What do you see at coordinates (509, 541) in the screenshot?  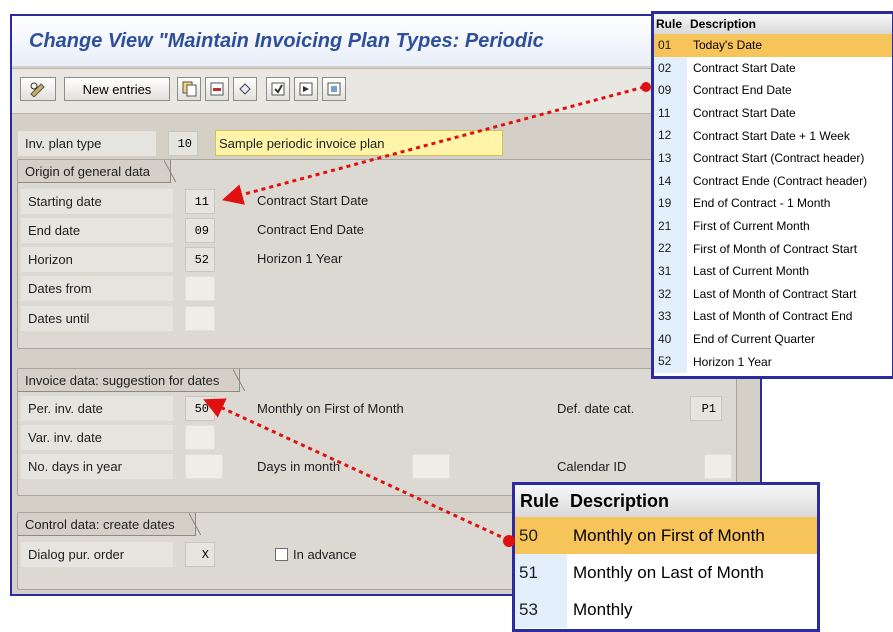 I see `arrow-start-dot-bottom` at bounding box center [509, 541].